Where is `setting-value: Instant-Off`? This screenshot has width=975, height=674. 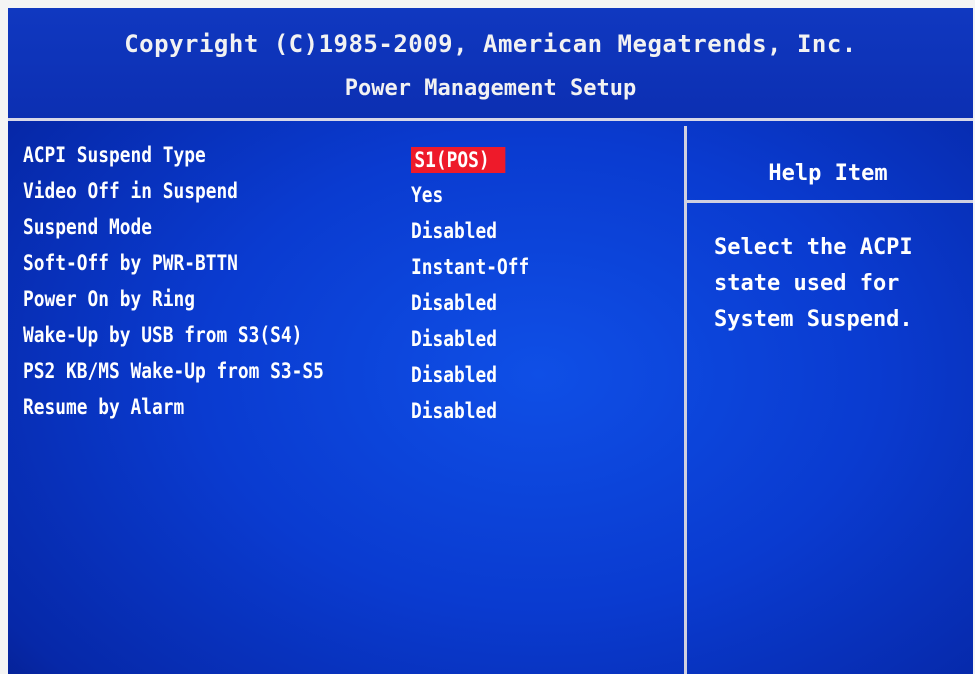
setting-value: Instant-Off is located at coordinates (470, 267).